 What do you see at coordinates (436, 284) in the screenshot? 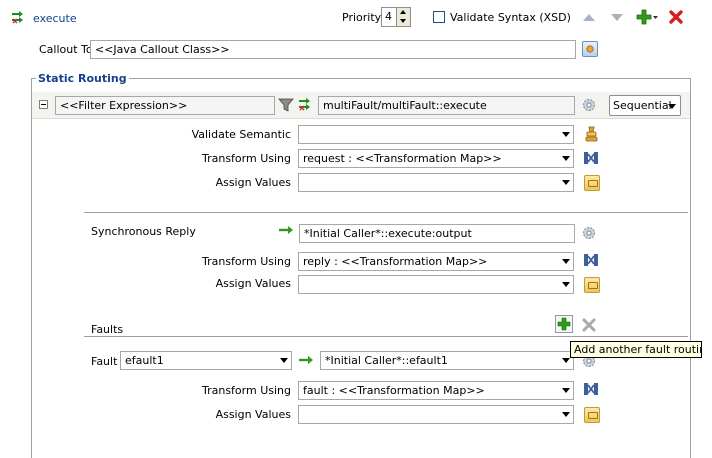
I see `reply-assign-select` at bounding box center [436, 284].